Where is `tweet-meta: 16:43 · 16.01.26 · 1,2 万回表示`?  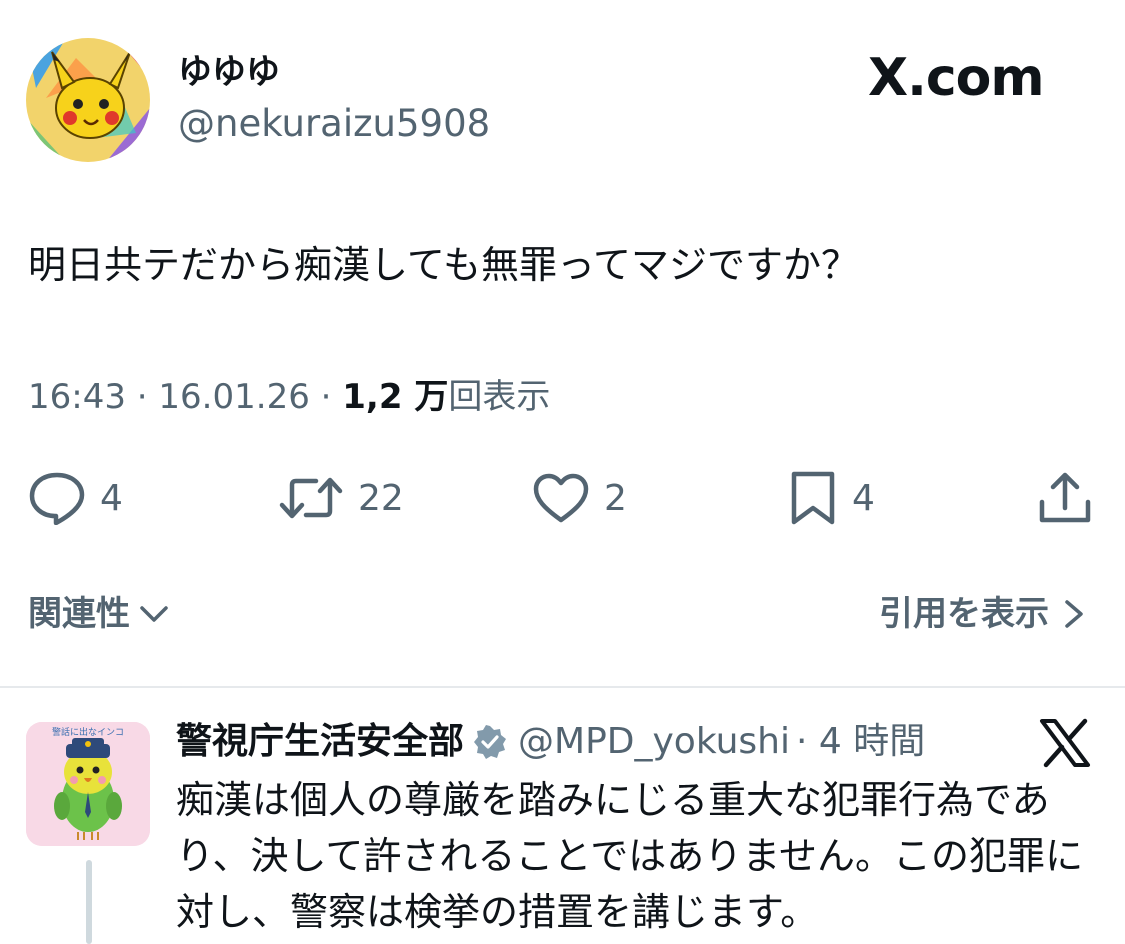 tweet-meta: 16:43 · 16.01.26 · 1,2 万回表示 is located at coordinates (289, 397).